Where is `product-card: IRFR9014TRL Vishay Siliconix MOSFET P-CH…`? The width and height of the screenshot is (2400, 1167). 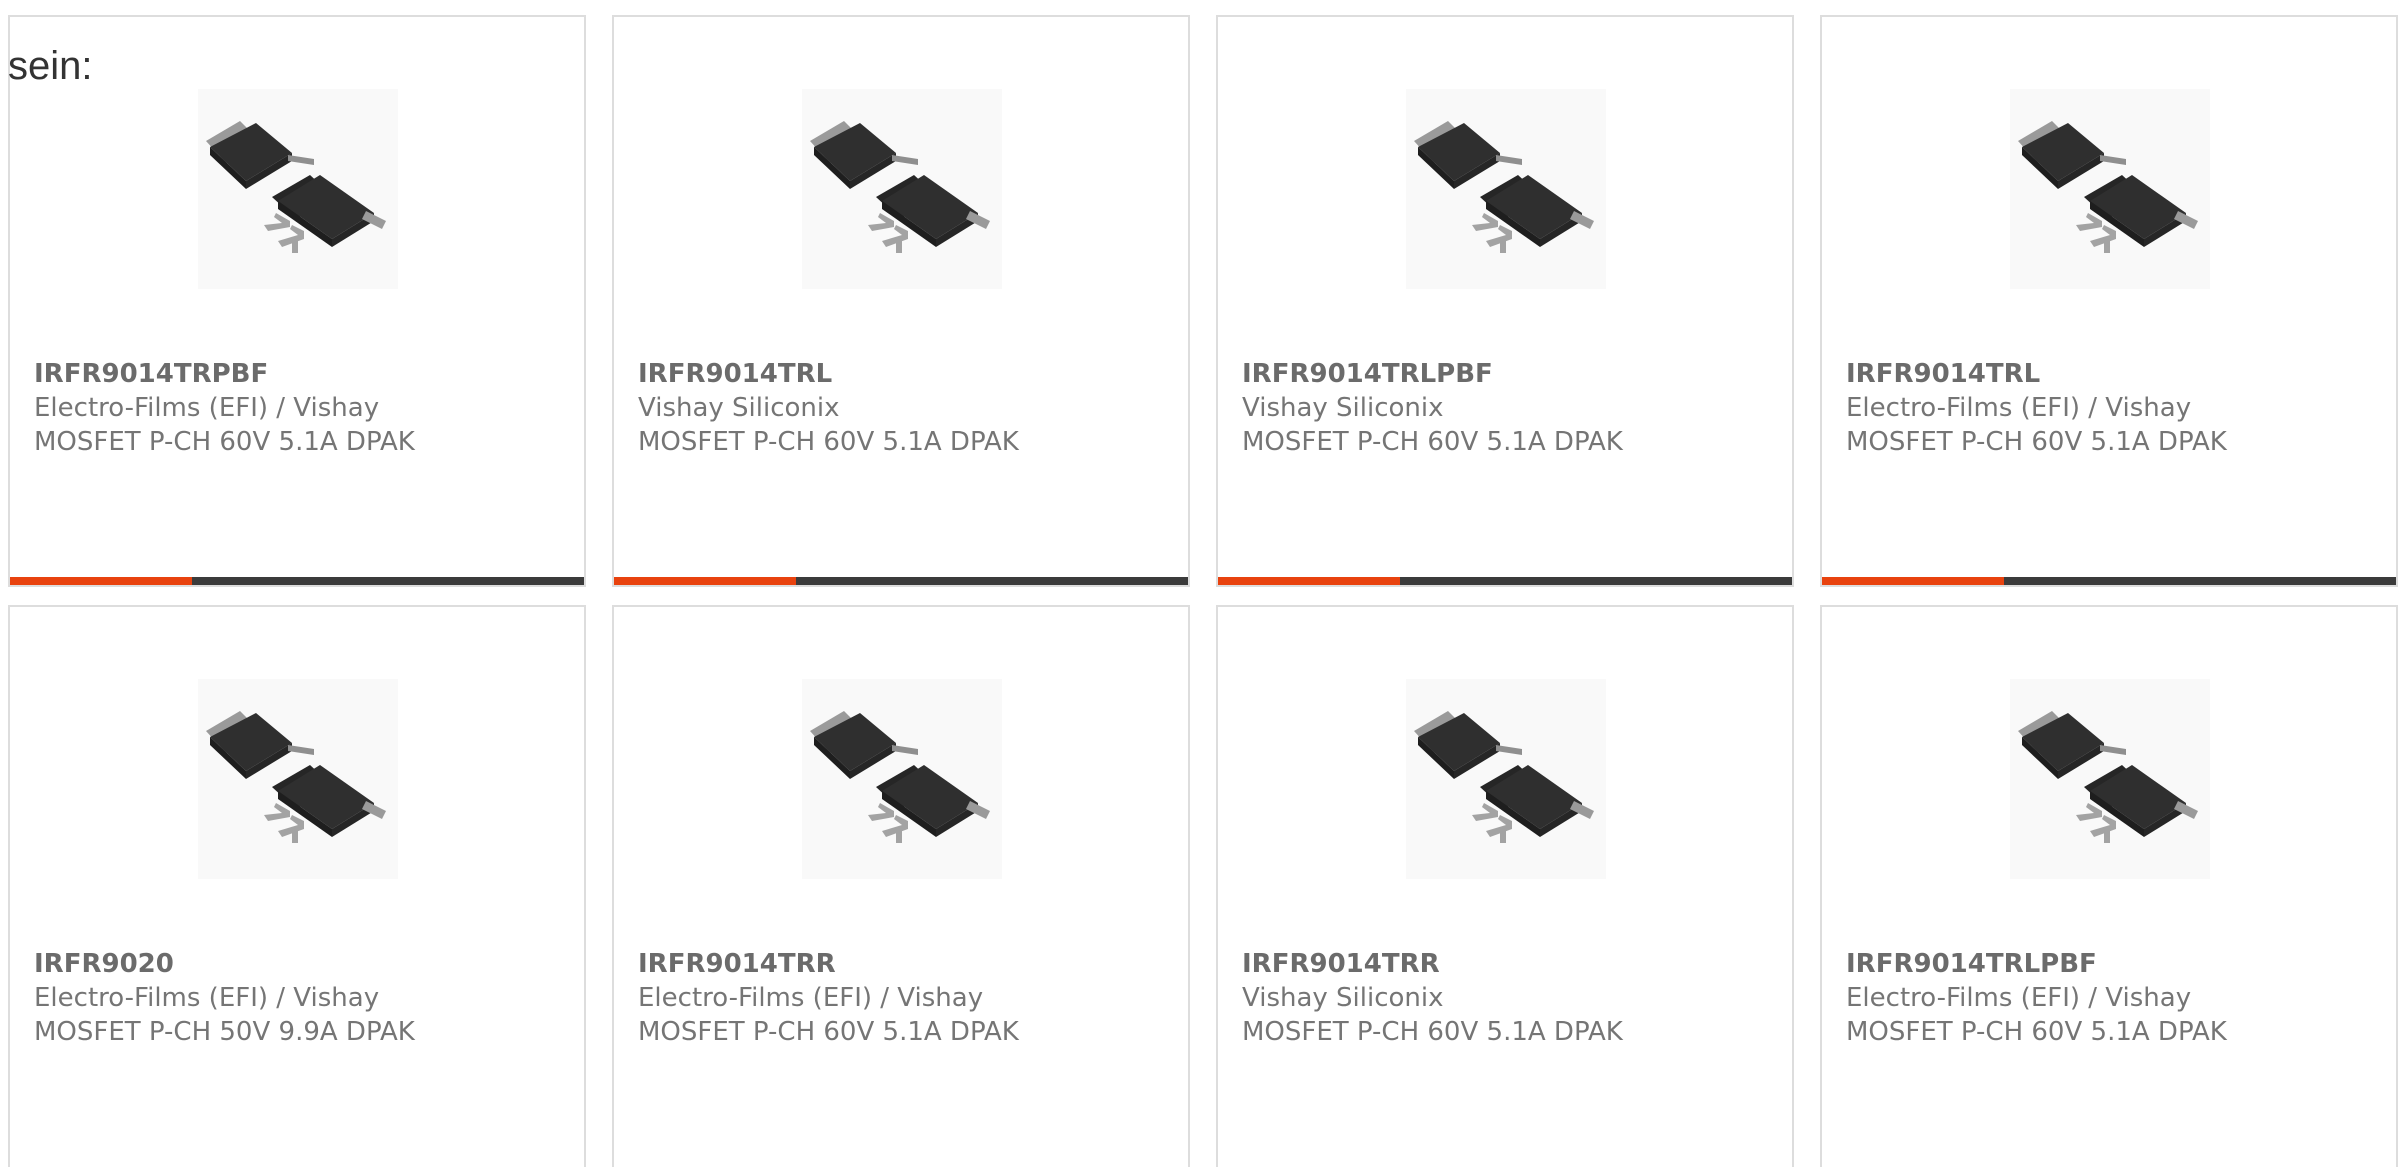 product-card: IRFR9014TRL Vishay Siliconix MOSFET P-CH… is located at coordinates (901, 301).